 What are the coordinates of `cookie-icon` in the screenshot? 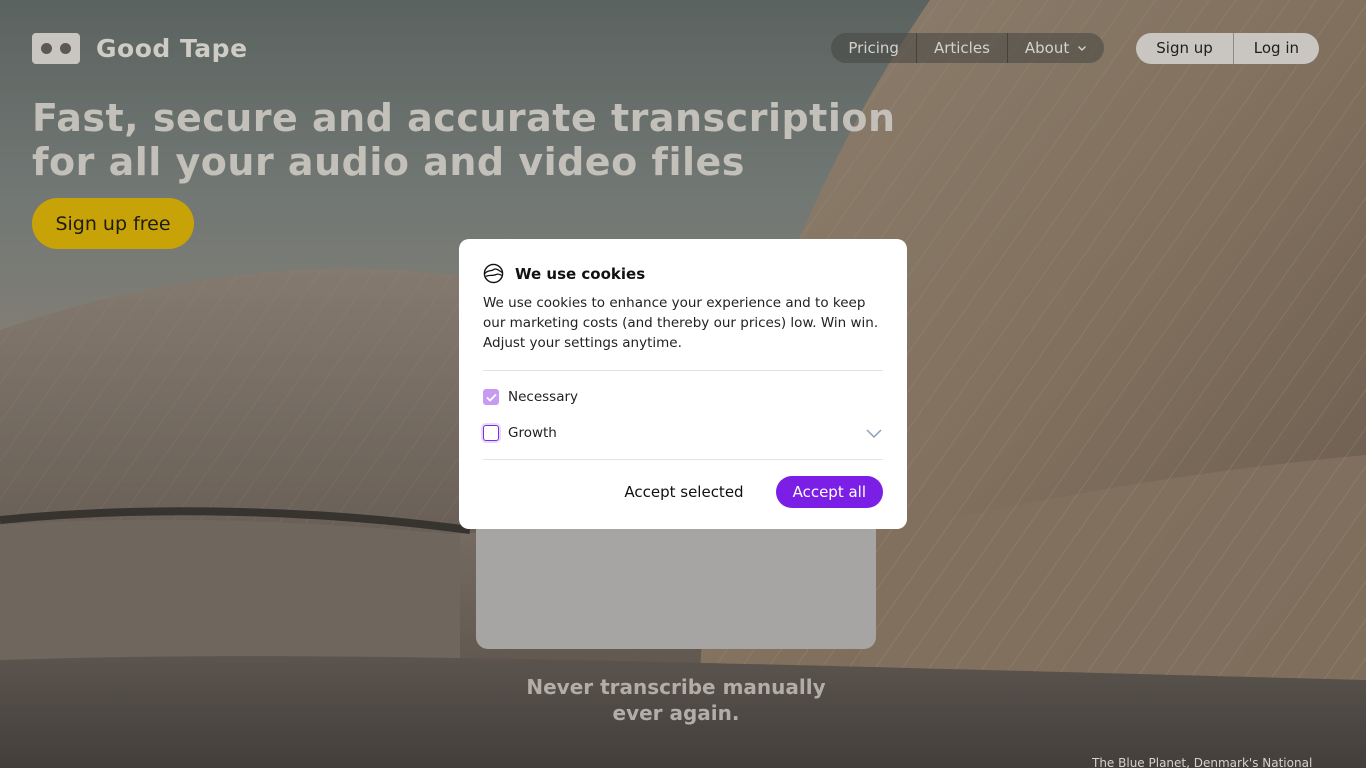 It's located at (493, 273).